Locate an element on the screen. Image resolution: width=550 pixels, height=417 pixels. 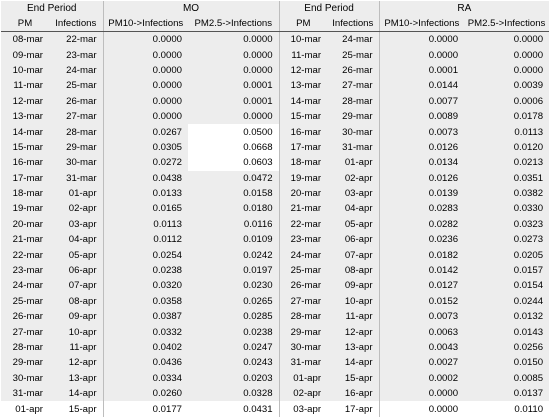
cell-pm10-value: 0.0126 is located at coordinates (421, 178).